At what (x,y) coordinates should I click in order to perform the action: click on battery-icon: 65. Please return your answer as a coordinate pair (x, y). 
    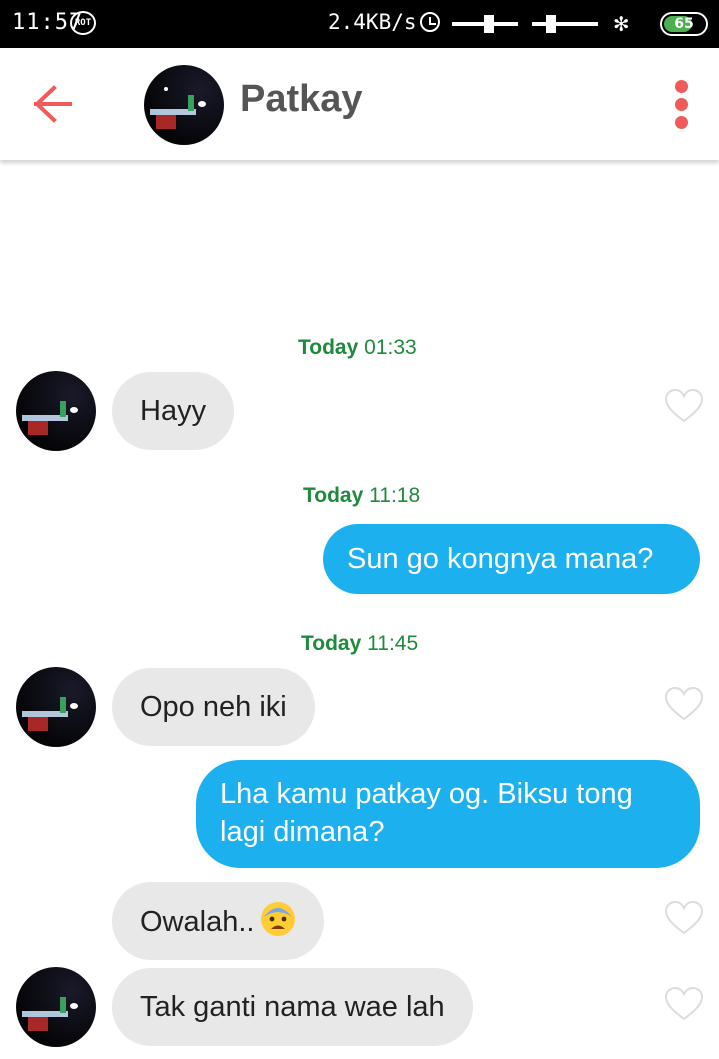
    Looking at the image, I should click on (684, 24).